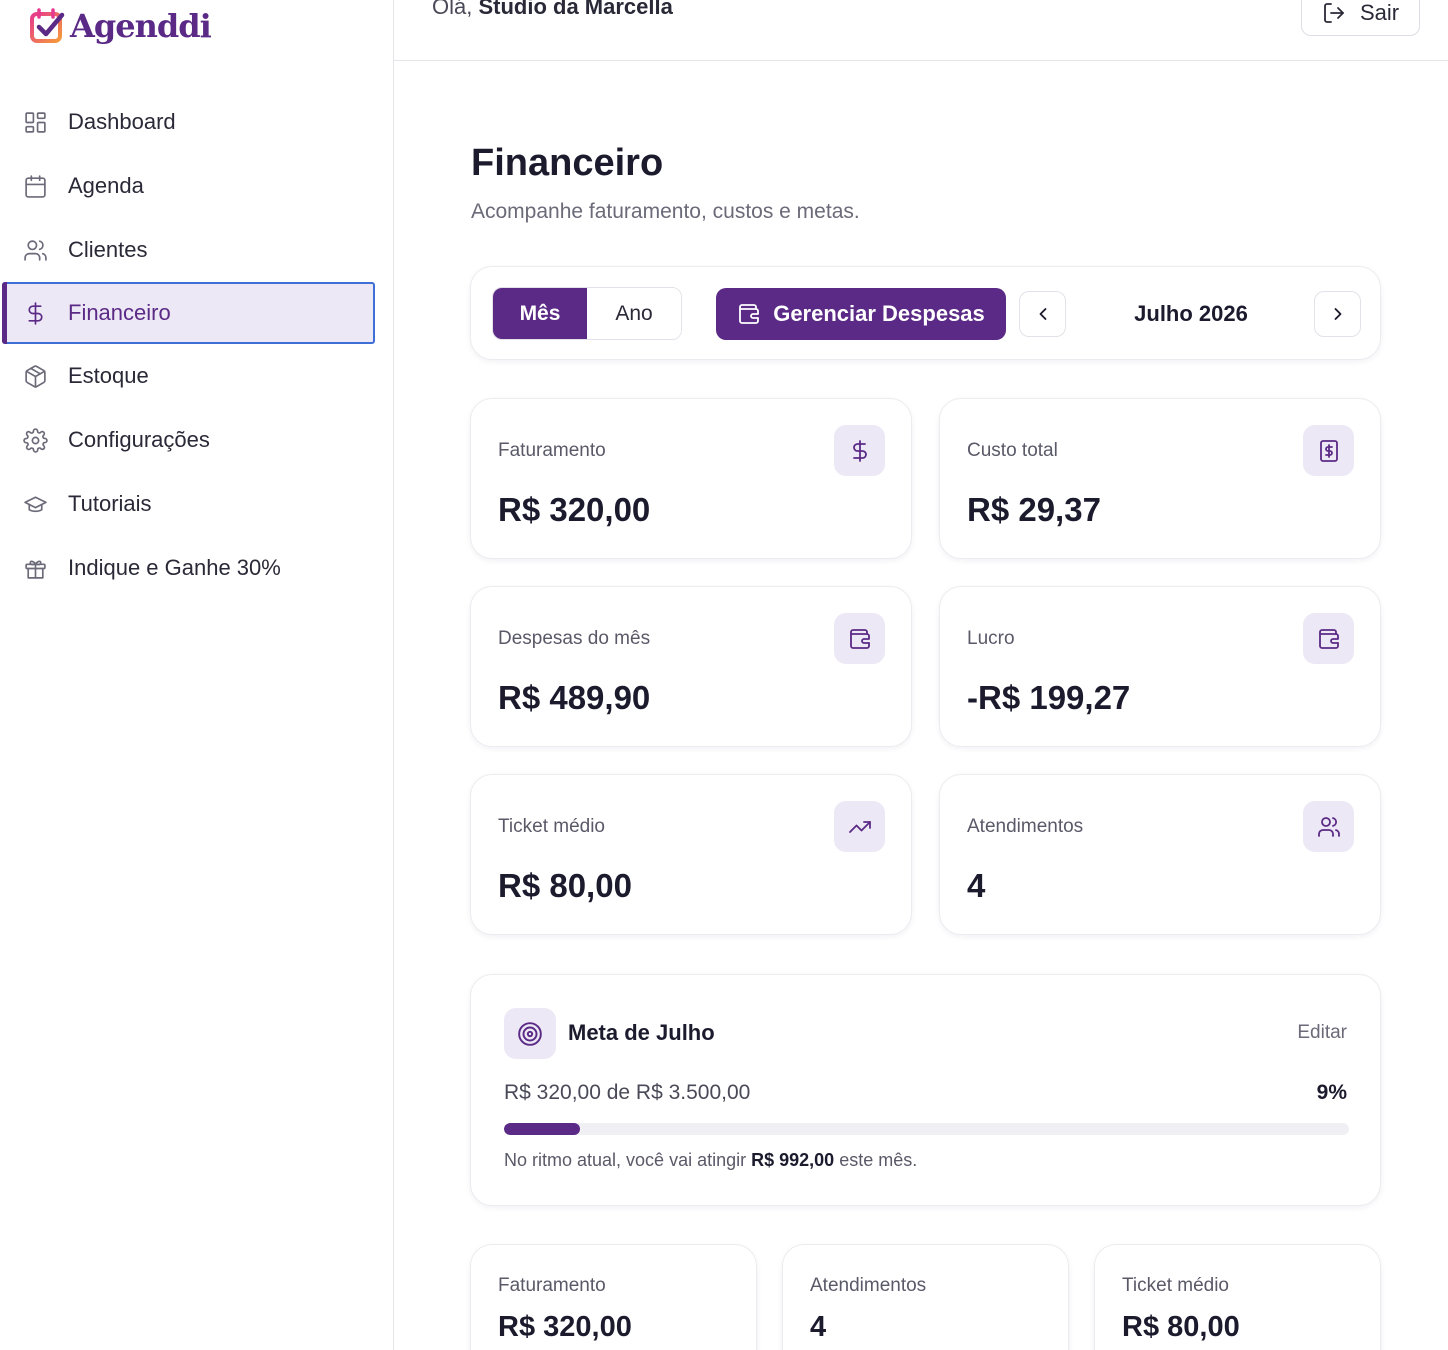  I want to click on goal-progress-fill, so click(542, 1129).